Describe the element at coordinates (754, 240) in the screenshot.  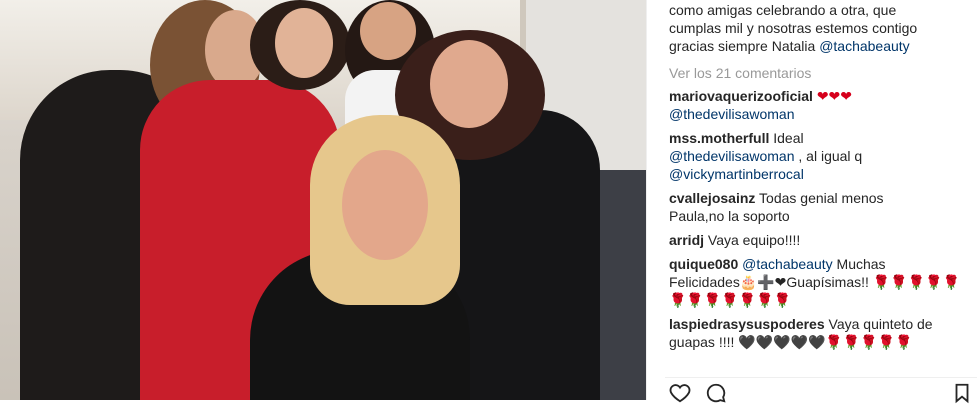
I see `comment-text: Vaya equipo!!!!` at that location.